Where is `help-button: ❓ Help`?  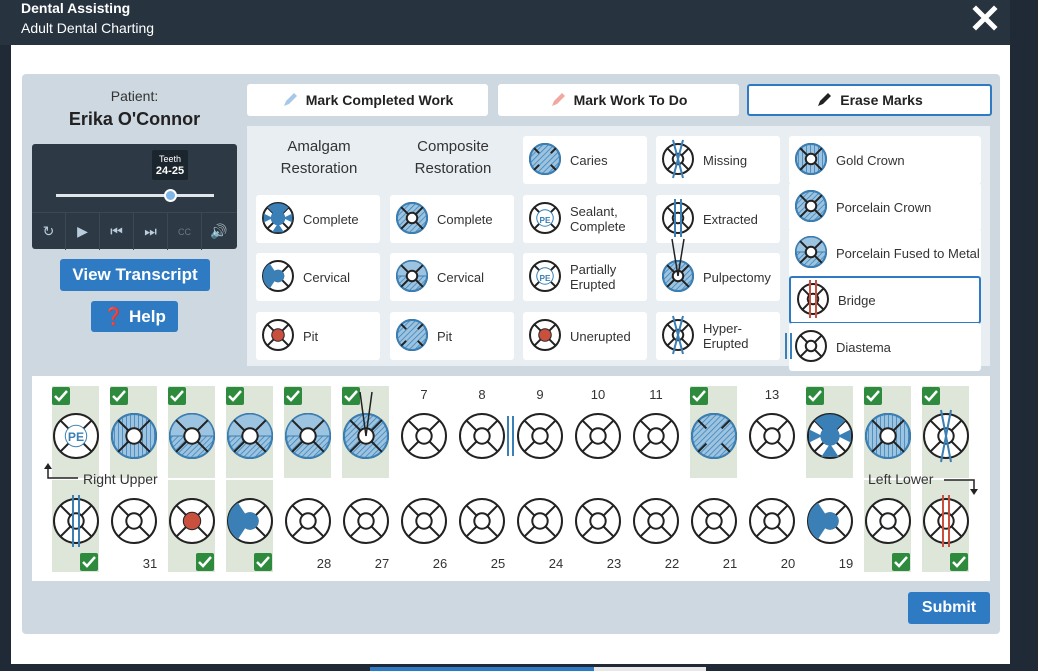
help-button: ❓ Help is located at coordinates (134, 316).